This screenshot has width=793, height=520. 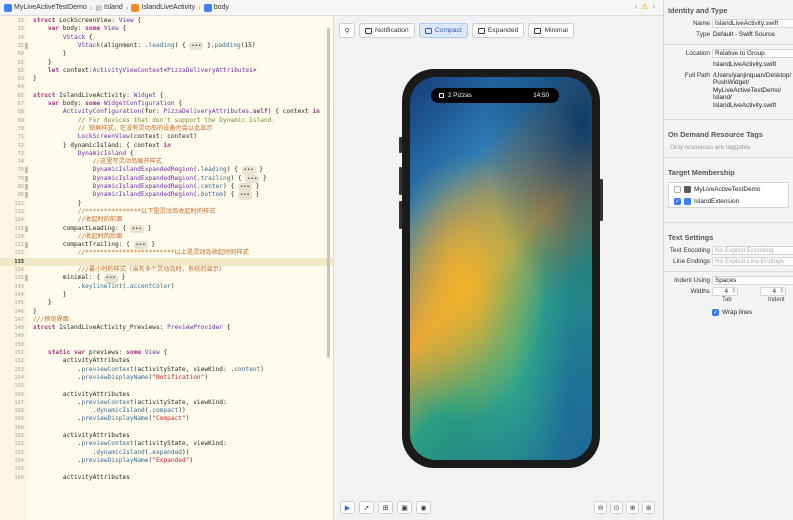 I want to click on code-line: 13 var body: some View {, so click(x=166, y=29).